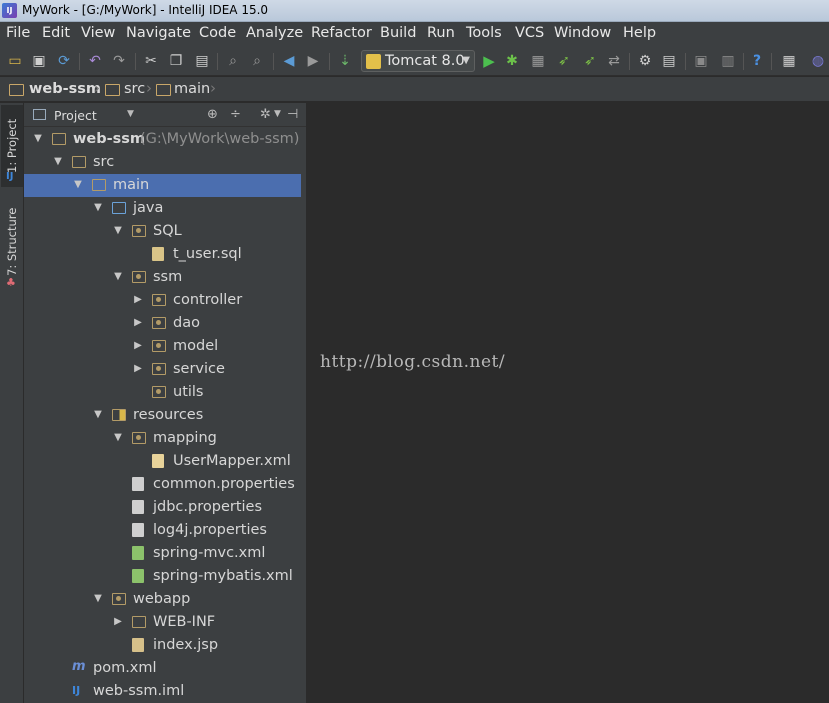 This screenshot has height=703, width=829. What do you see at coordinates (12, 242) in the screenshot?
I see `tab-structure: 7: Structure` at bounding box center [12, 242].